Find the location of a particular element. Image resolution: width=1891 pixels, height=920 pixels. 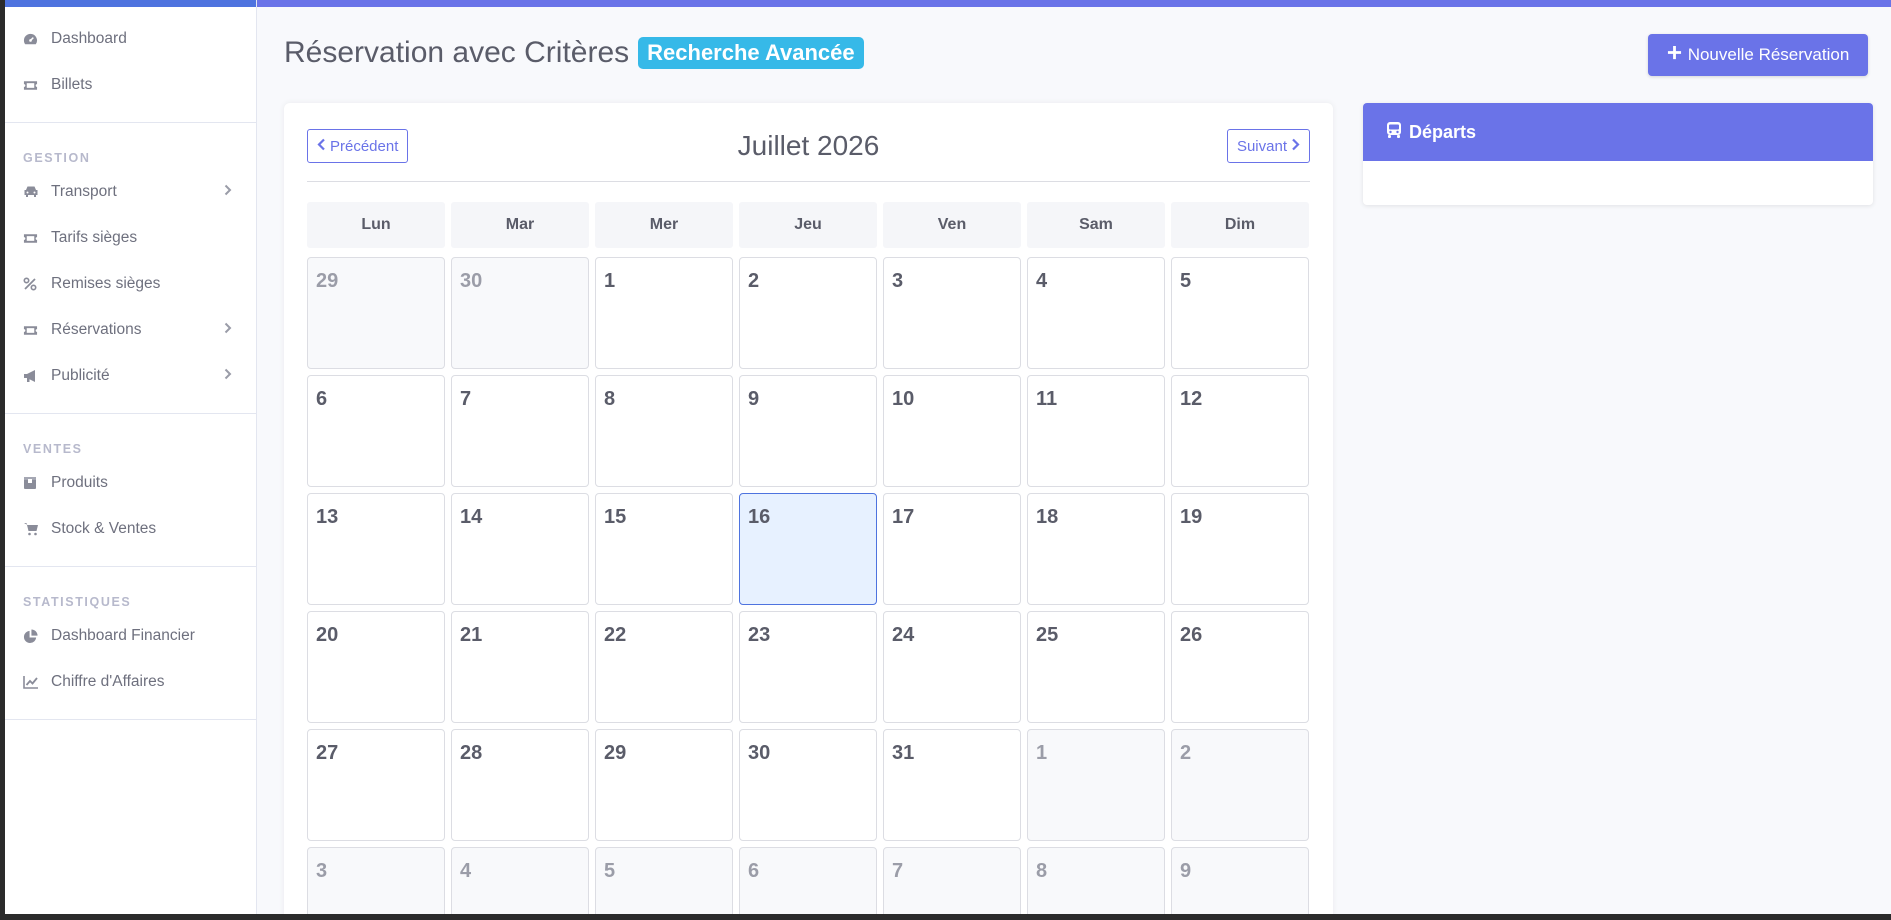

calendar-day: 27 is located at coordinates (376, 785).